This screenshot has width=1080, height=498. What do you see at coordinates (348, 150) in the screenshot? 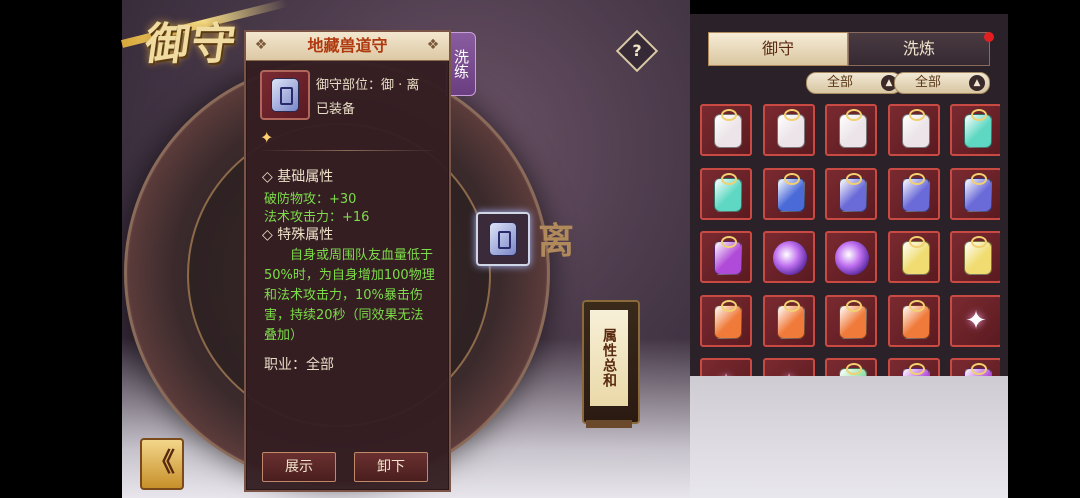
I see `divider` at bounding box center [348, 150].